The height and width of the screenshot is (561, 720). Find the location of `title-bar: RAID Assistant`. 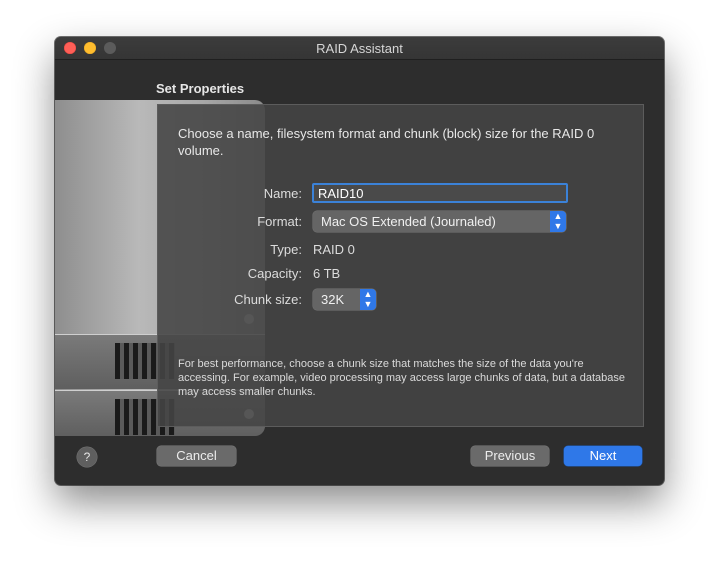

title-bar: RAID Assistant is located at coordinates (359, 48).